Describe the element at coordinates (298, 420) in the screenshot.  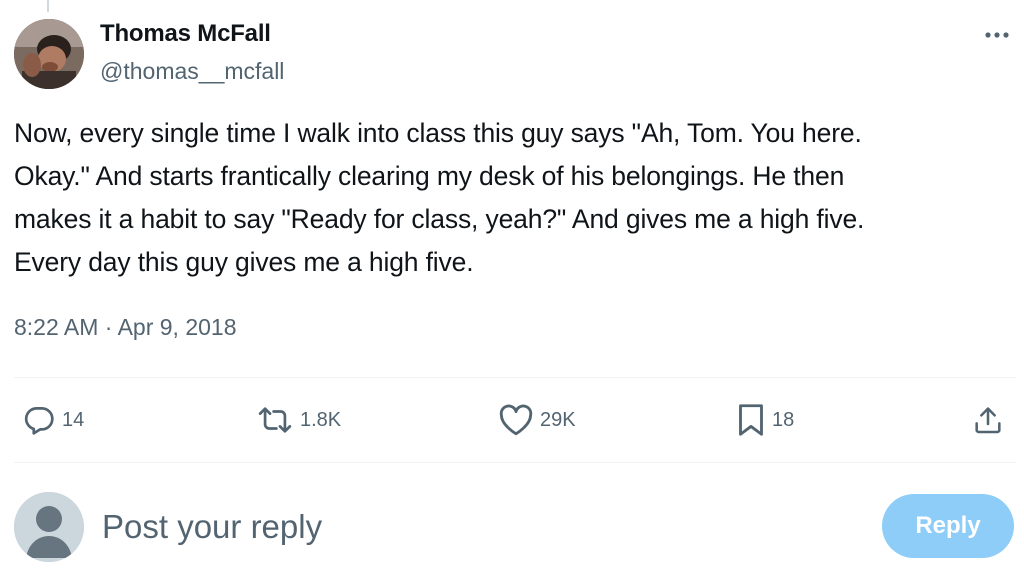
I see `repost-action-button: 1.8K` at that location.